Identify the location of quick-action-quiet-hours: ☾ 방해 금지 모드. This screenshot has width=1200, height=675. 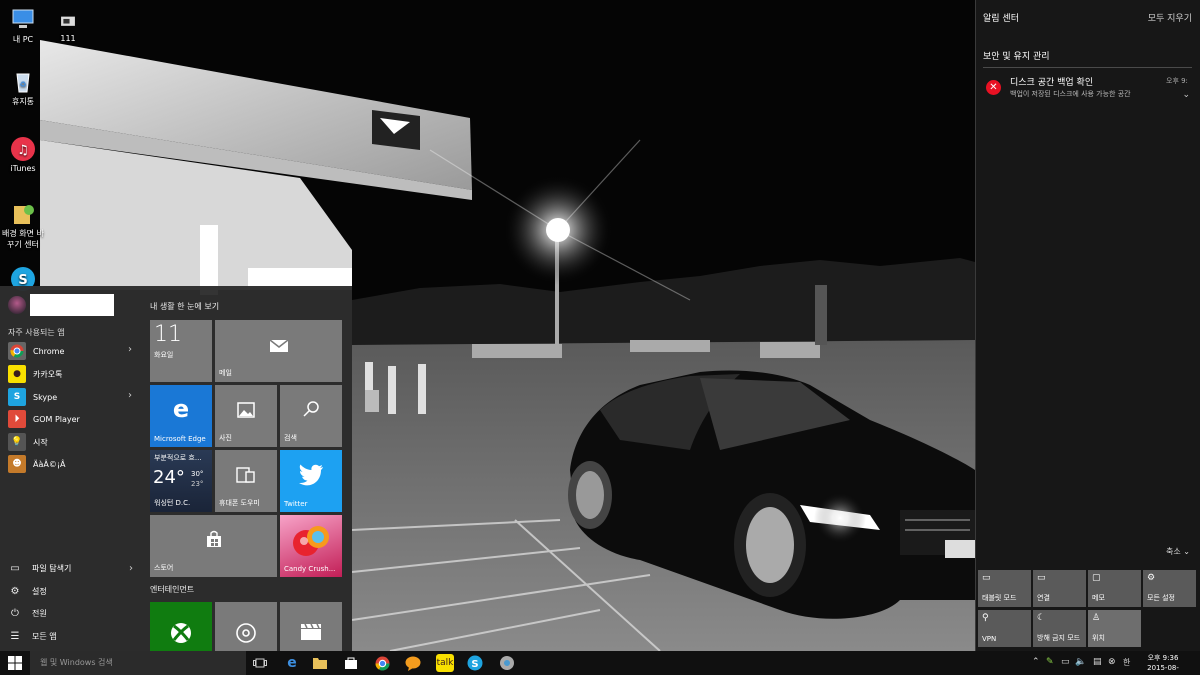
(1059, 628).